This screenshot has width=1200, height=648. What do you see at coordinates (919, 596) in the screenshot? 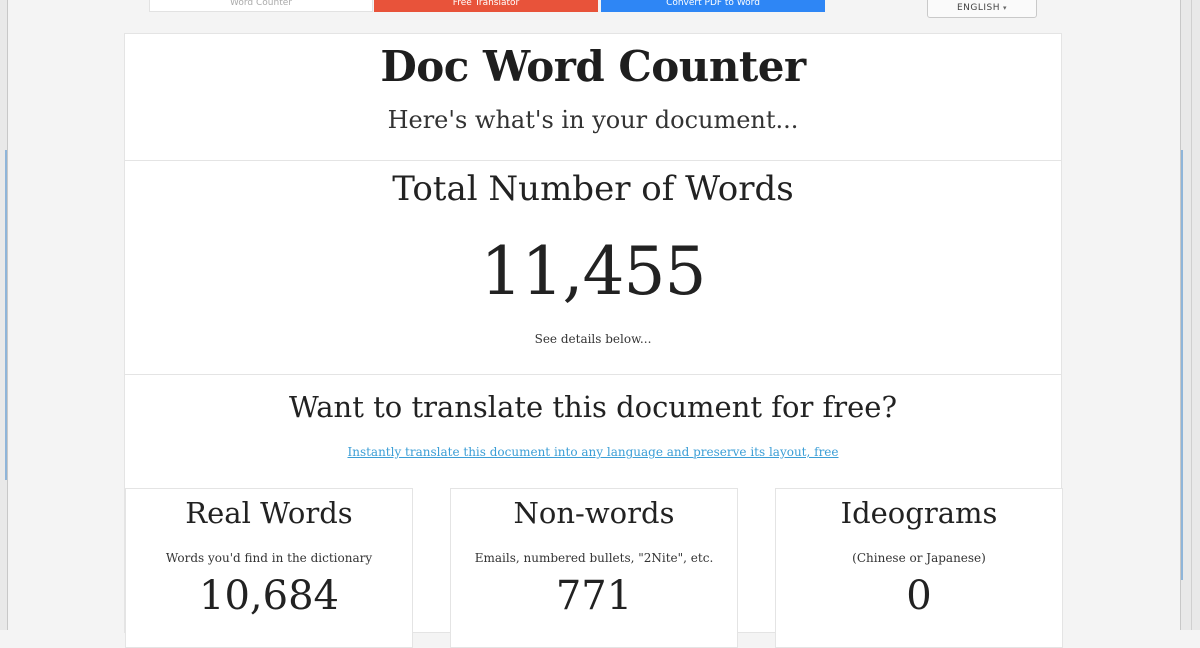
I see `stat-value: 0` at bounding box center [919, 596].